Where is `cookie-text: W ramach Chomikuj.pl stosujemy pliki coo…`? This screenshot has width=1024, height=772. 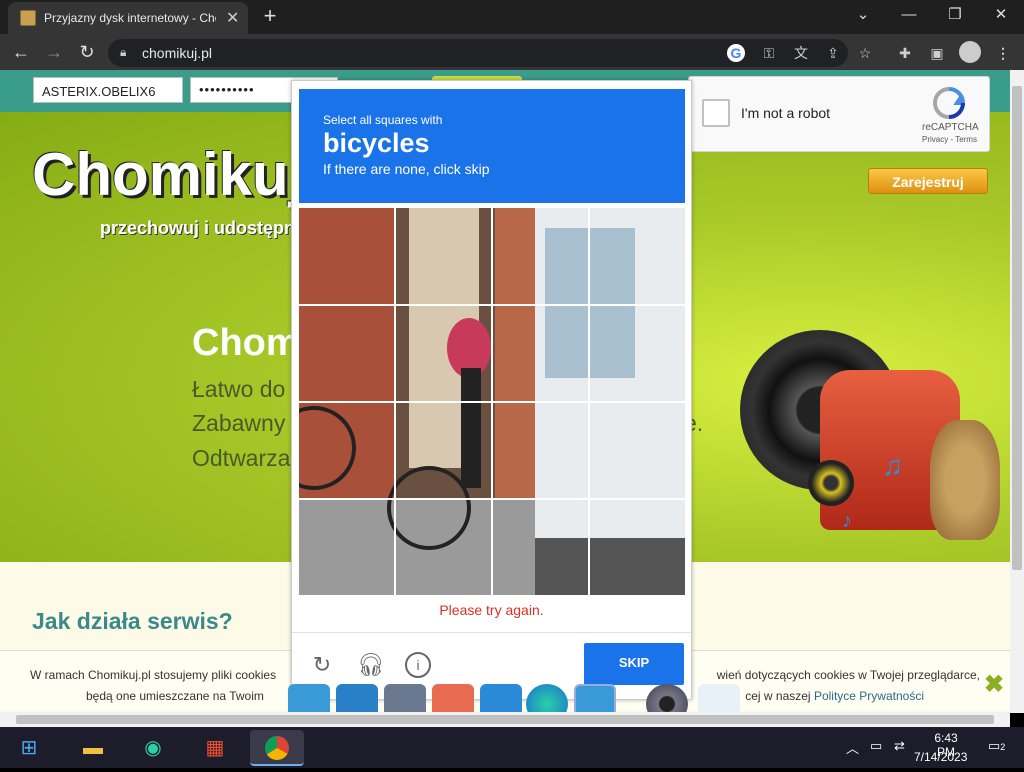
cookie-text: W ramach Chomikuj.pl stosujemy pliki coo… is located at coordinates (153, 675).